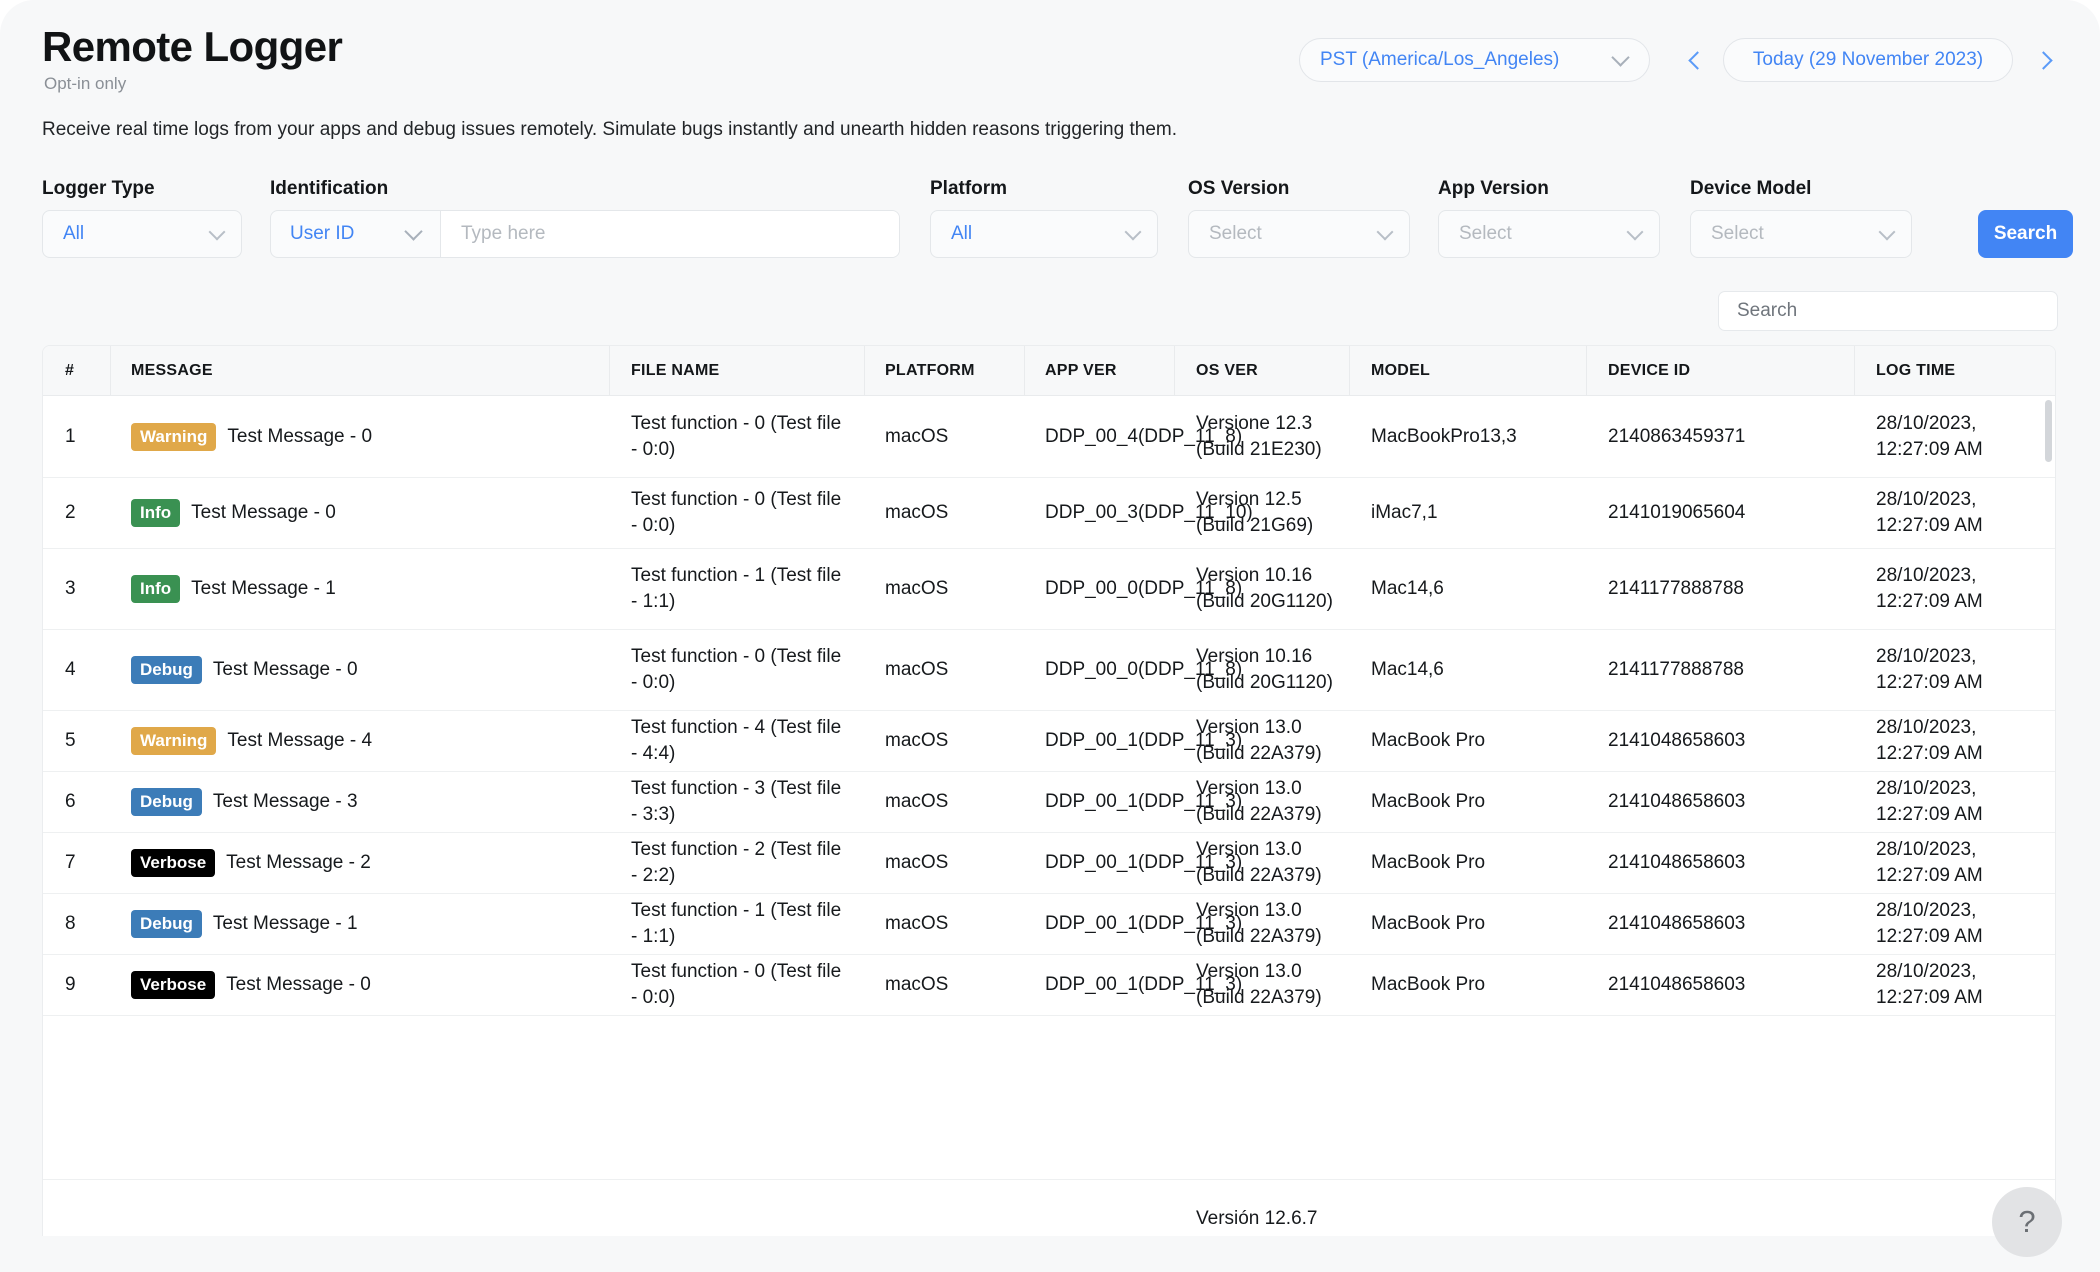 The width and height of the screenshot is (2100, 1272). What do you see at coordinates (1407, 588) in the screenshot?
I see `cell-model: Mac14,6` at bounding box center [1407, 588].